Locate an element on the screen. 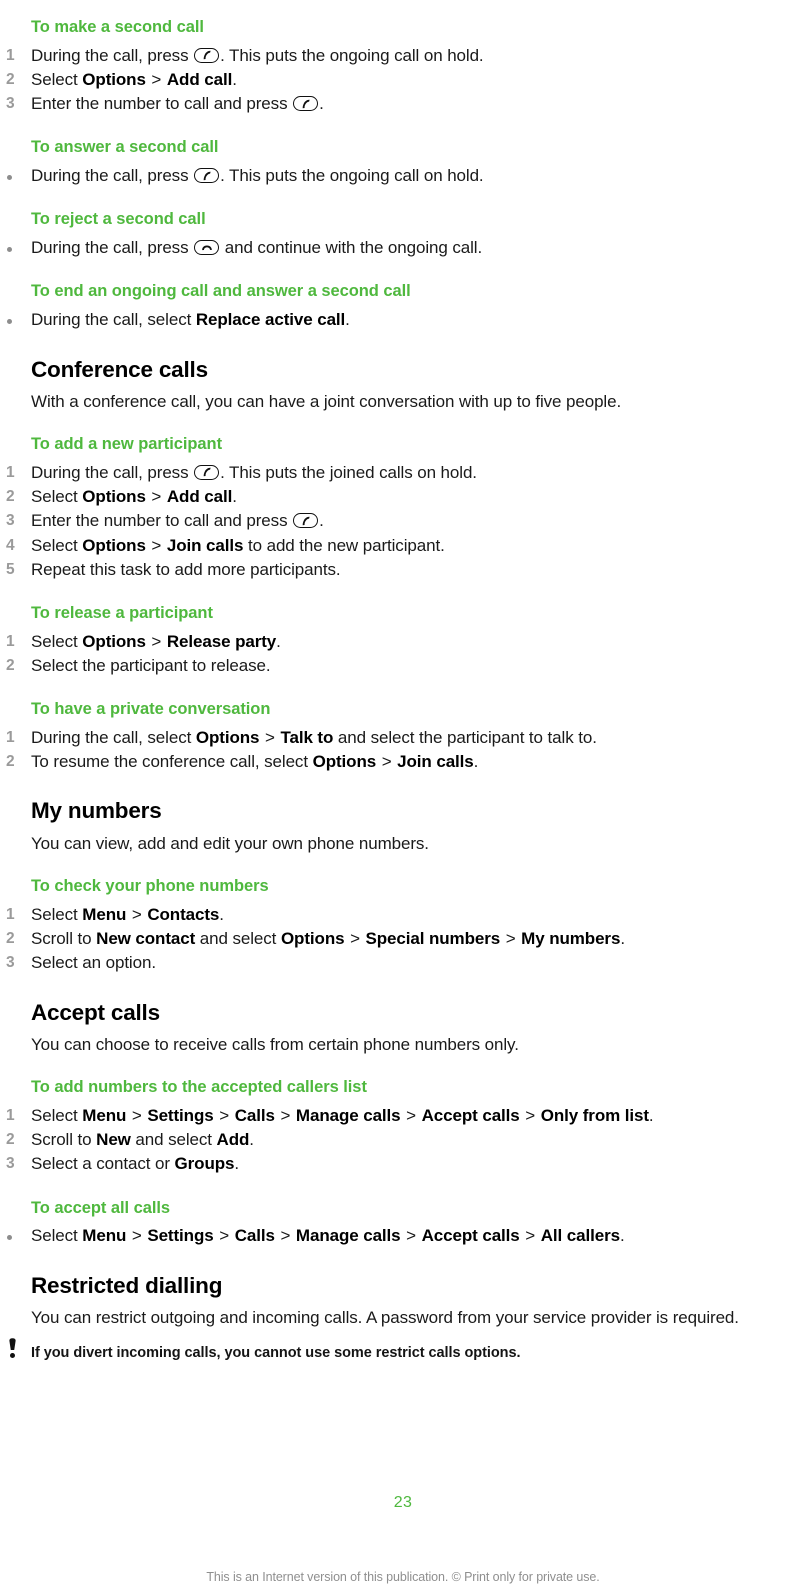  item-text: Select Options > Add call. is located at coordinates (134, 80).